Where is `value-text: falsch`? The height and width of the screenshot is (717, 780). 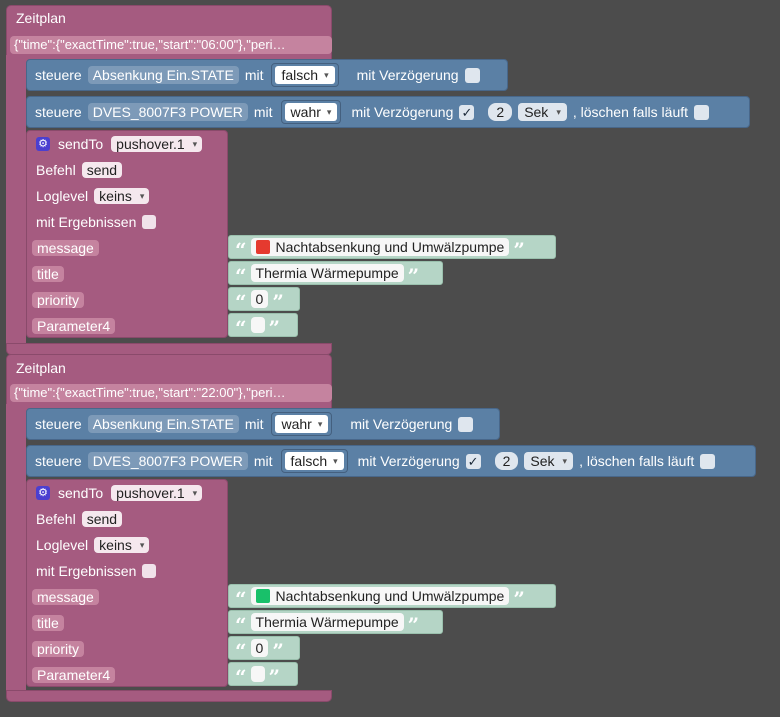
value-text: falsch is located at coordinates (300, 75).